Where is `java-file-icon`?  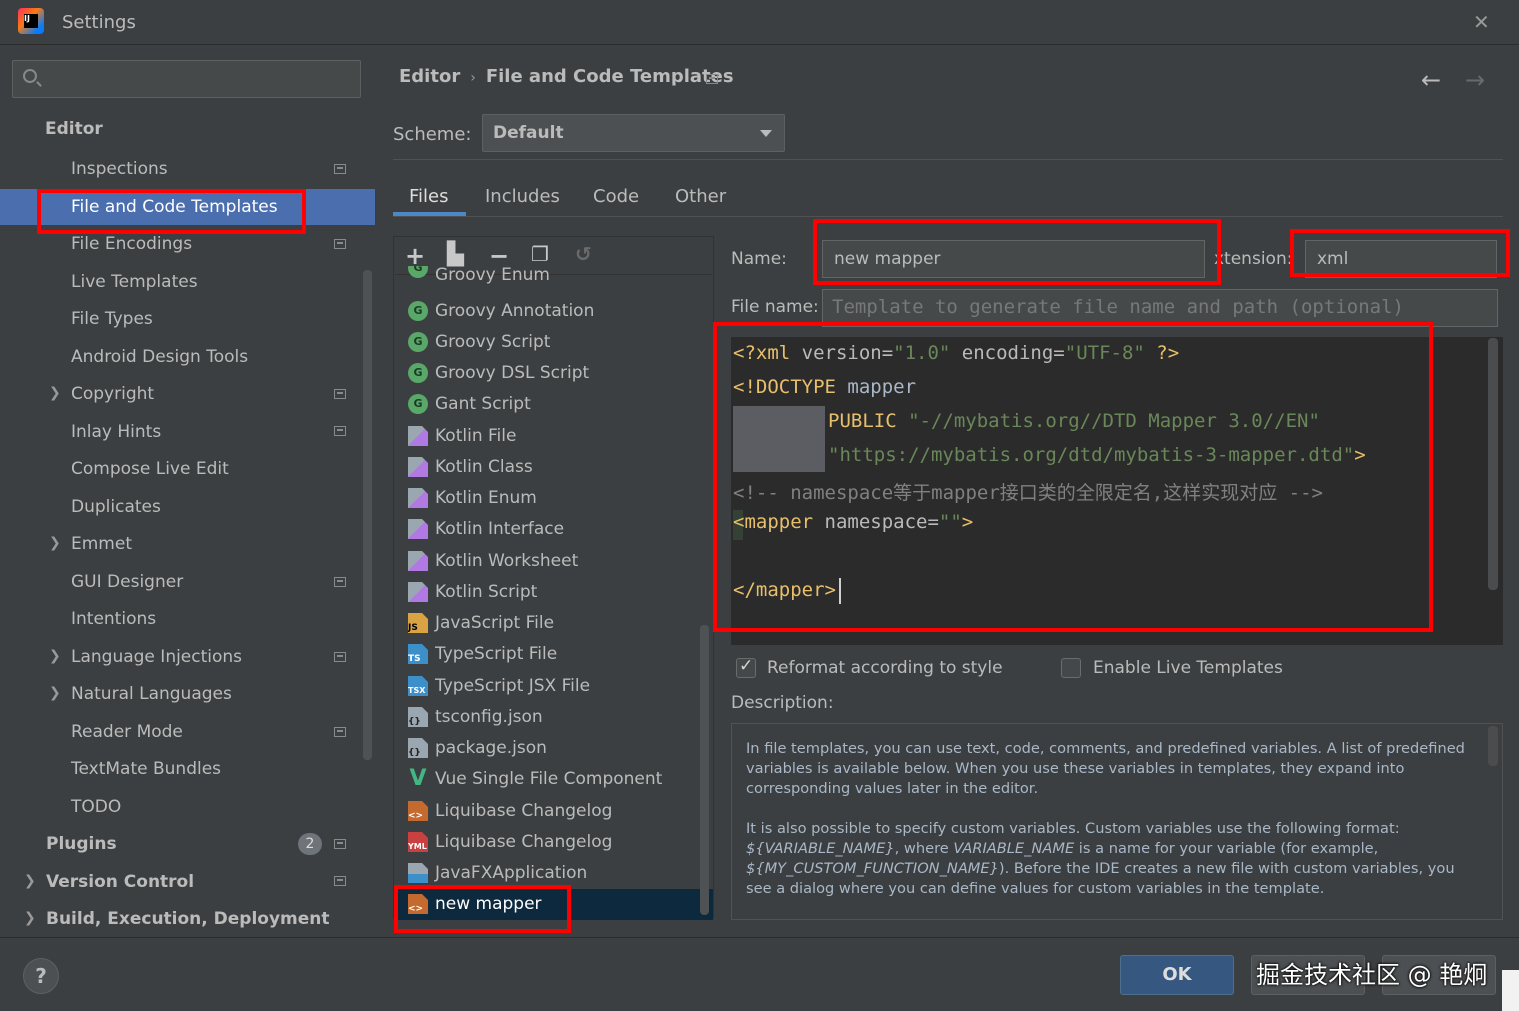 java-file-icon is located at coordinates (418, 873).